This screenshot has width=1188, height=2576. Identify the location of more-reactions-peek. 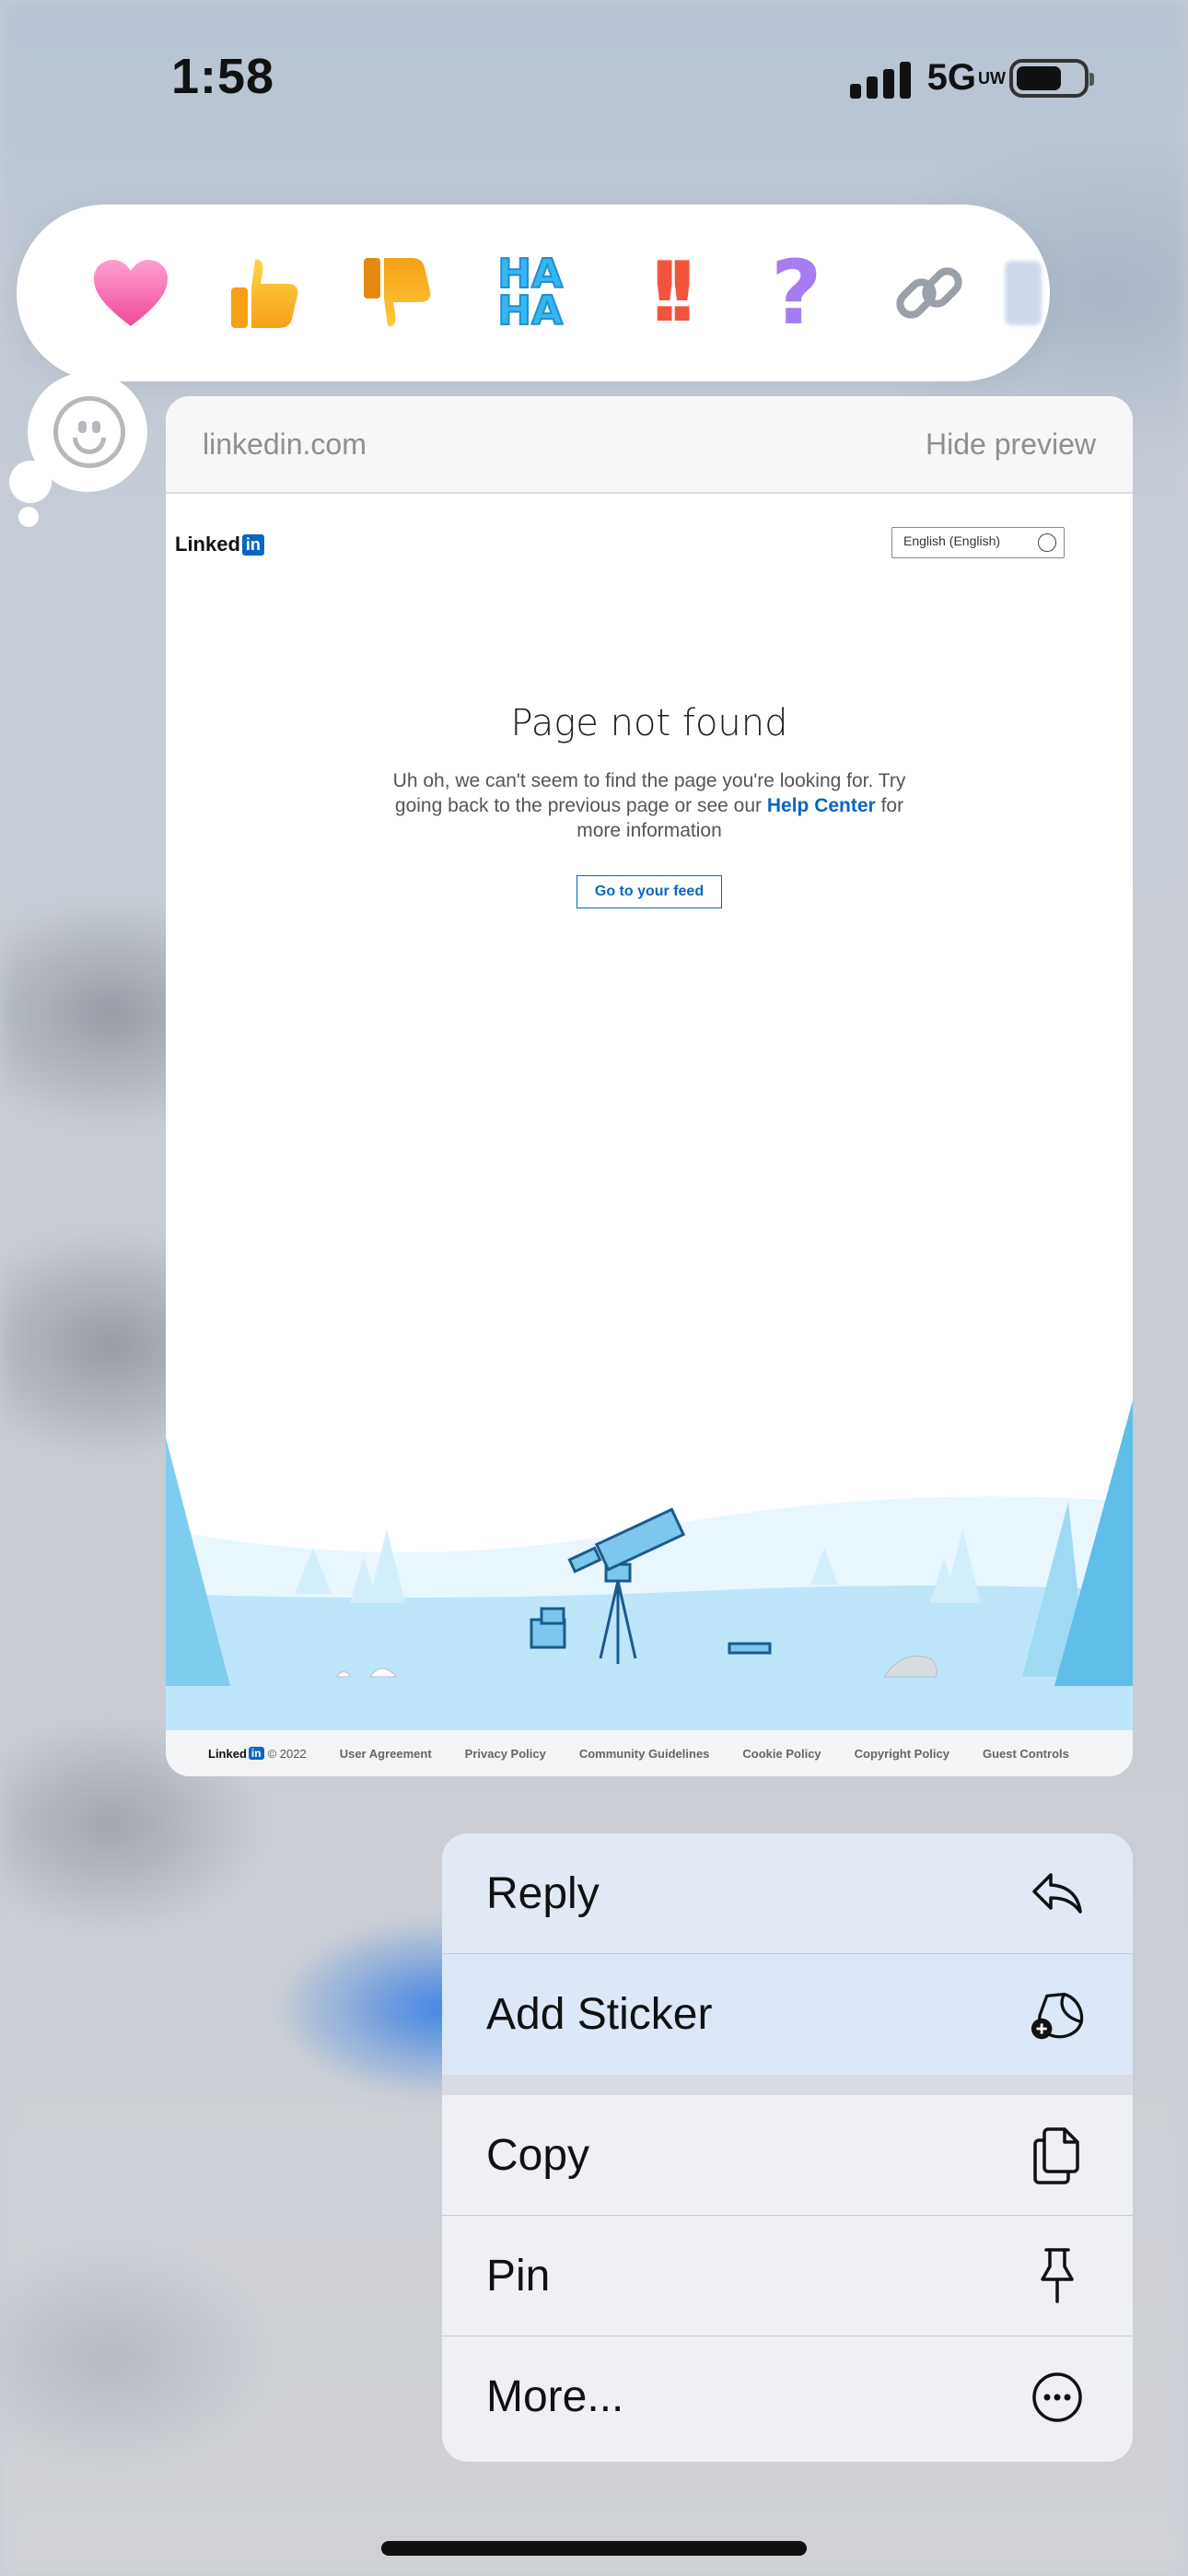
(1023, 293).